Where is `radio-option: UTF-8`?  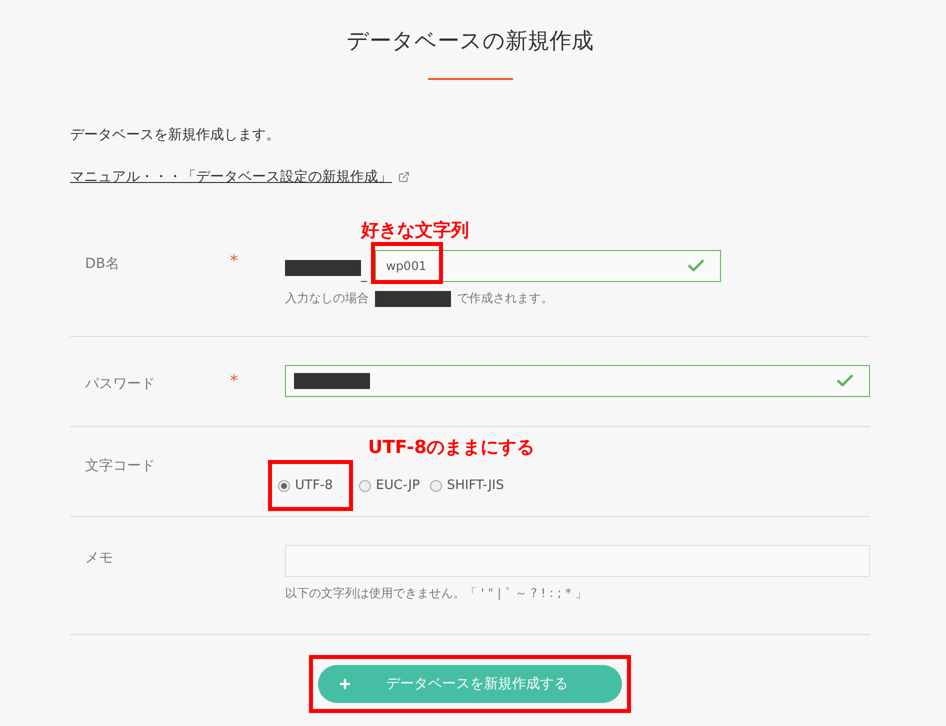 radio-option: UTF-8 is located at coordinates (305, 485).